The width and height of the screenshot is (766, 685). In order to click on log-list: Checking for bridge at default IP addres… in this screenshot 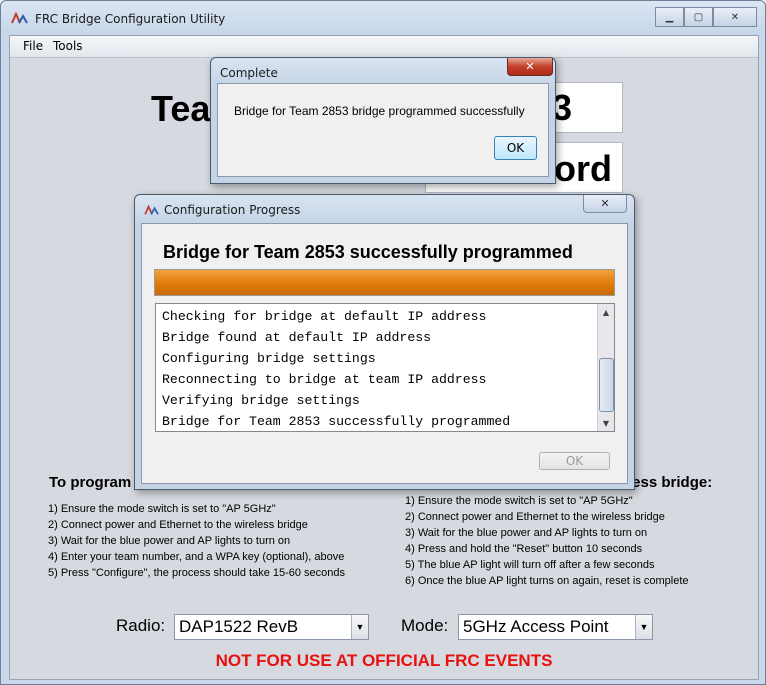, I will do `click(385, 367)`.